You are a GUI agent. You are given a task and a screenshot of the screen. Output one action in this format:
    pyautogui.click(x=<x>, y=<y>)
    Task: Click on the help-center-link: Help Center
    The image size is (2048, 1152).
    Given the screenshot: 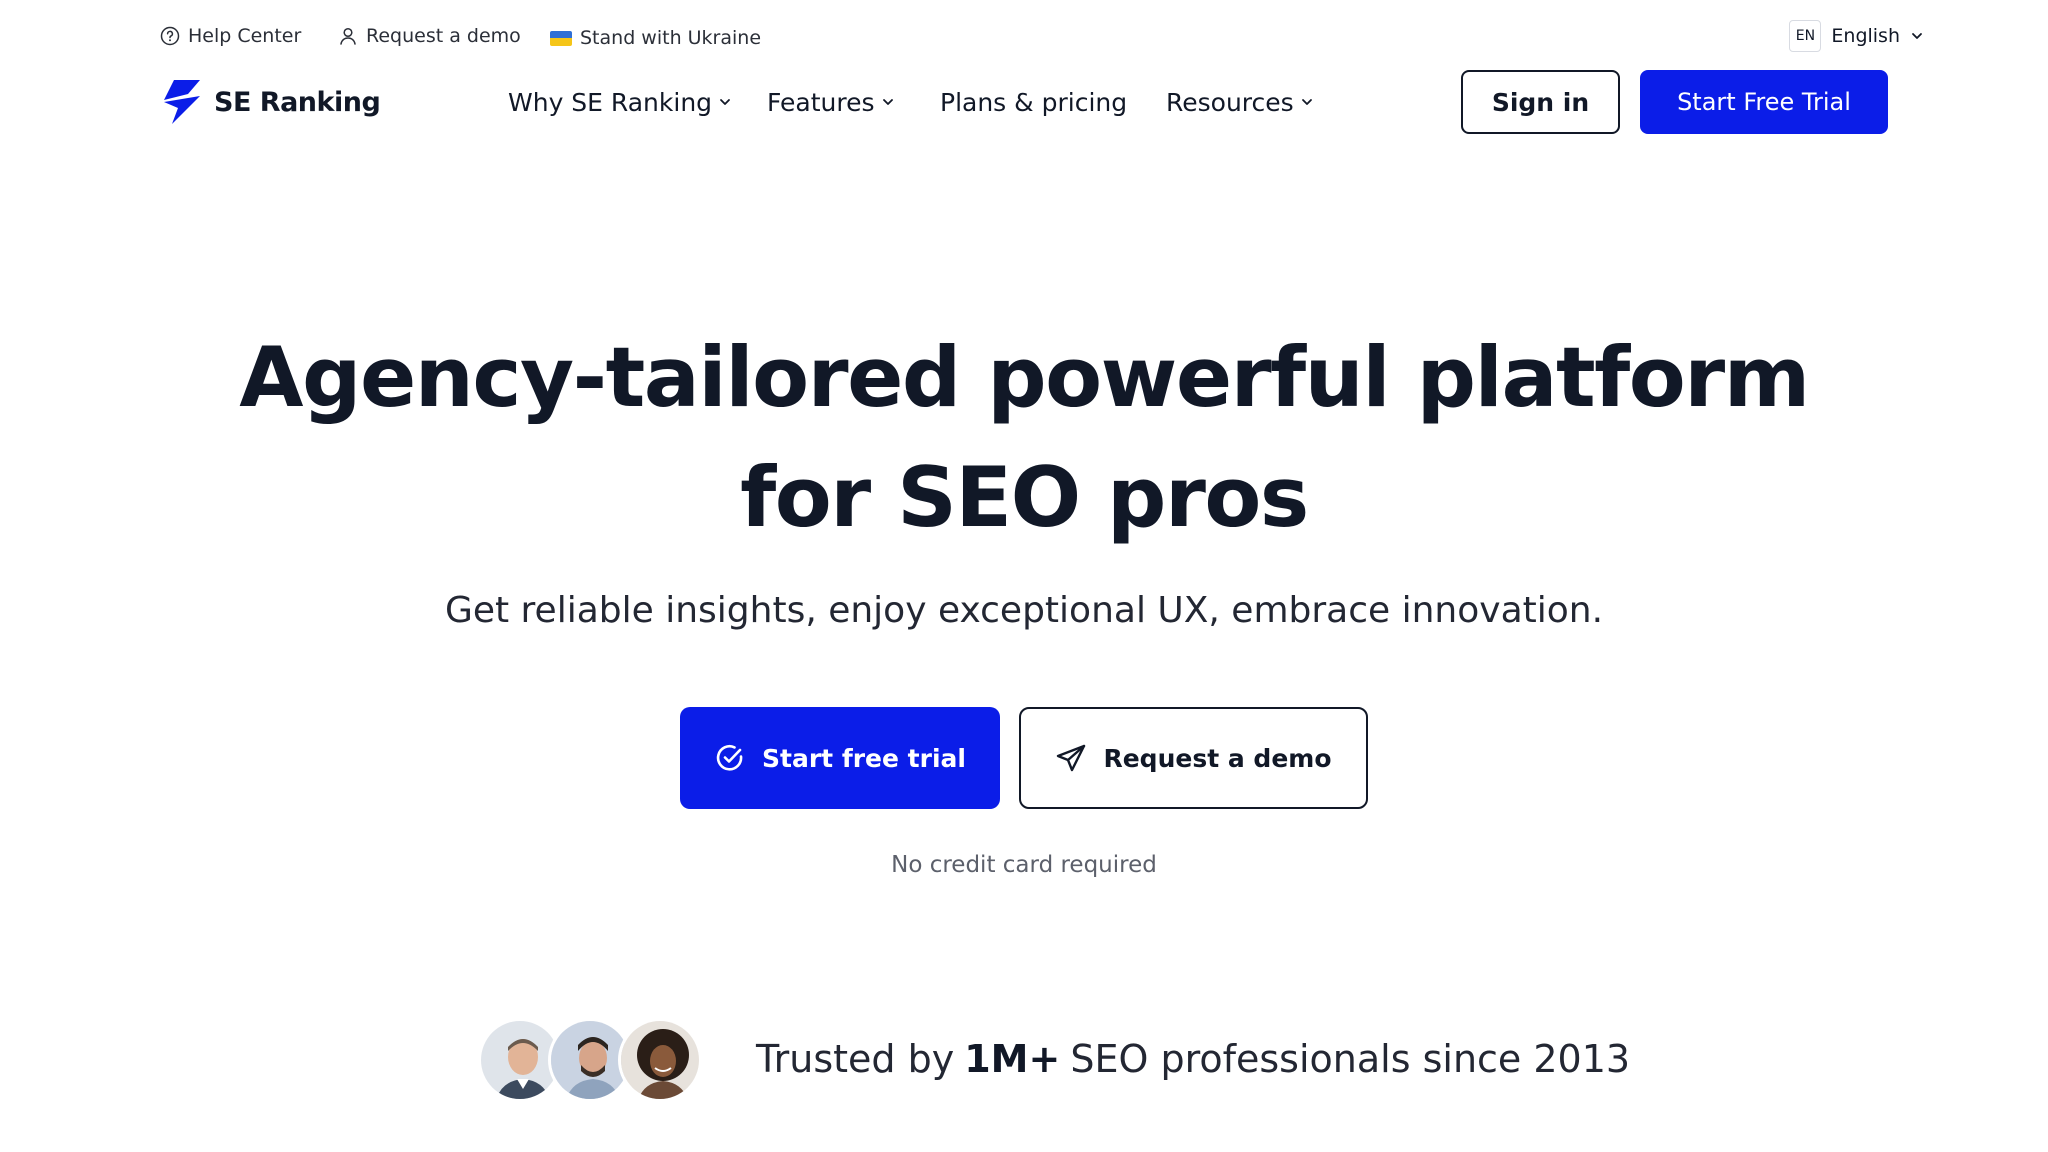 What is the action you would take?
    pyautogui.click(x=230, y=36)
    